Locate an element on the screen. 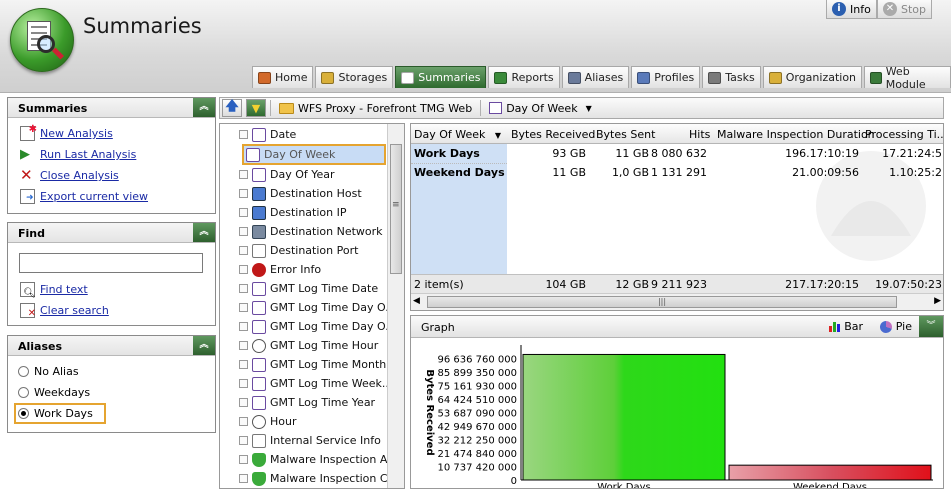  field-list-item: GMT Log Time Year is located at coordinates (312, 402).